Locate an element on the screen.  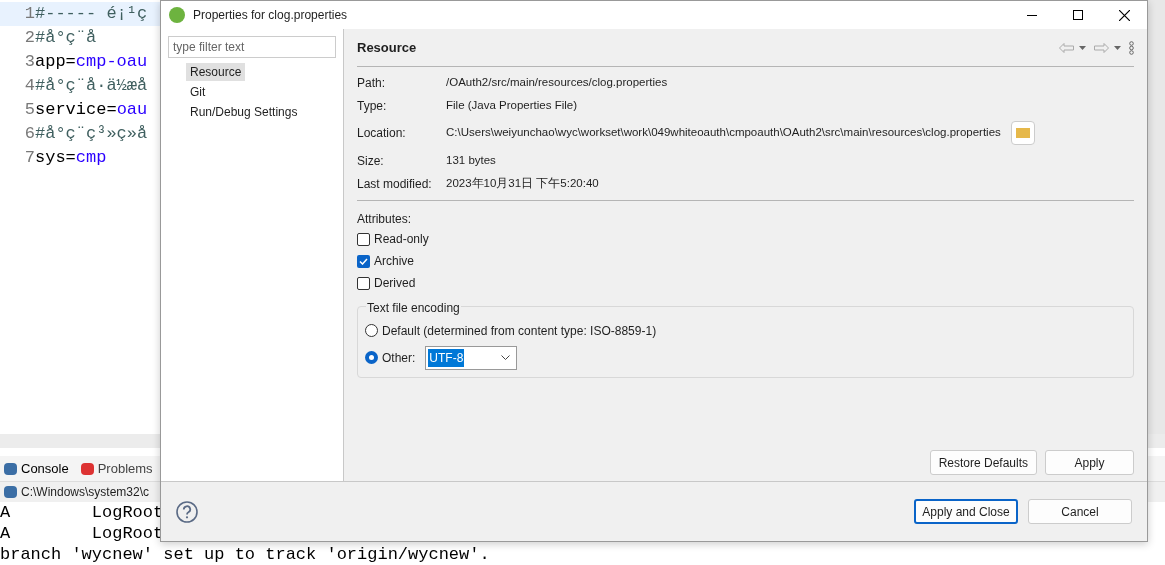
app-icon is located at coordinates (177, 15).